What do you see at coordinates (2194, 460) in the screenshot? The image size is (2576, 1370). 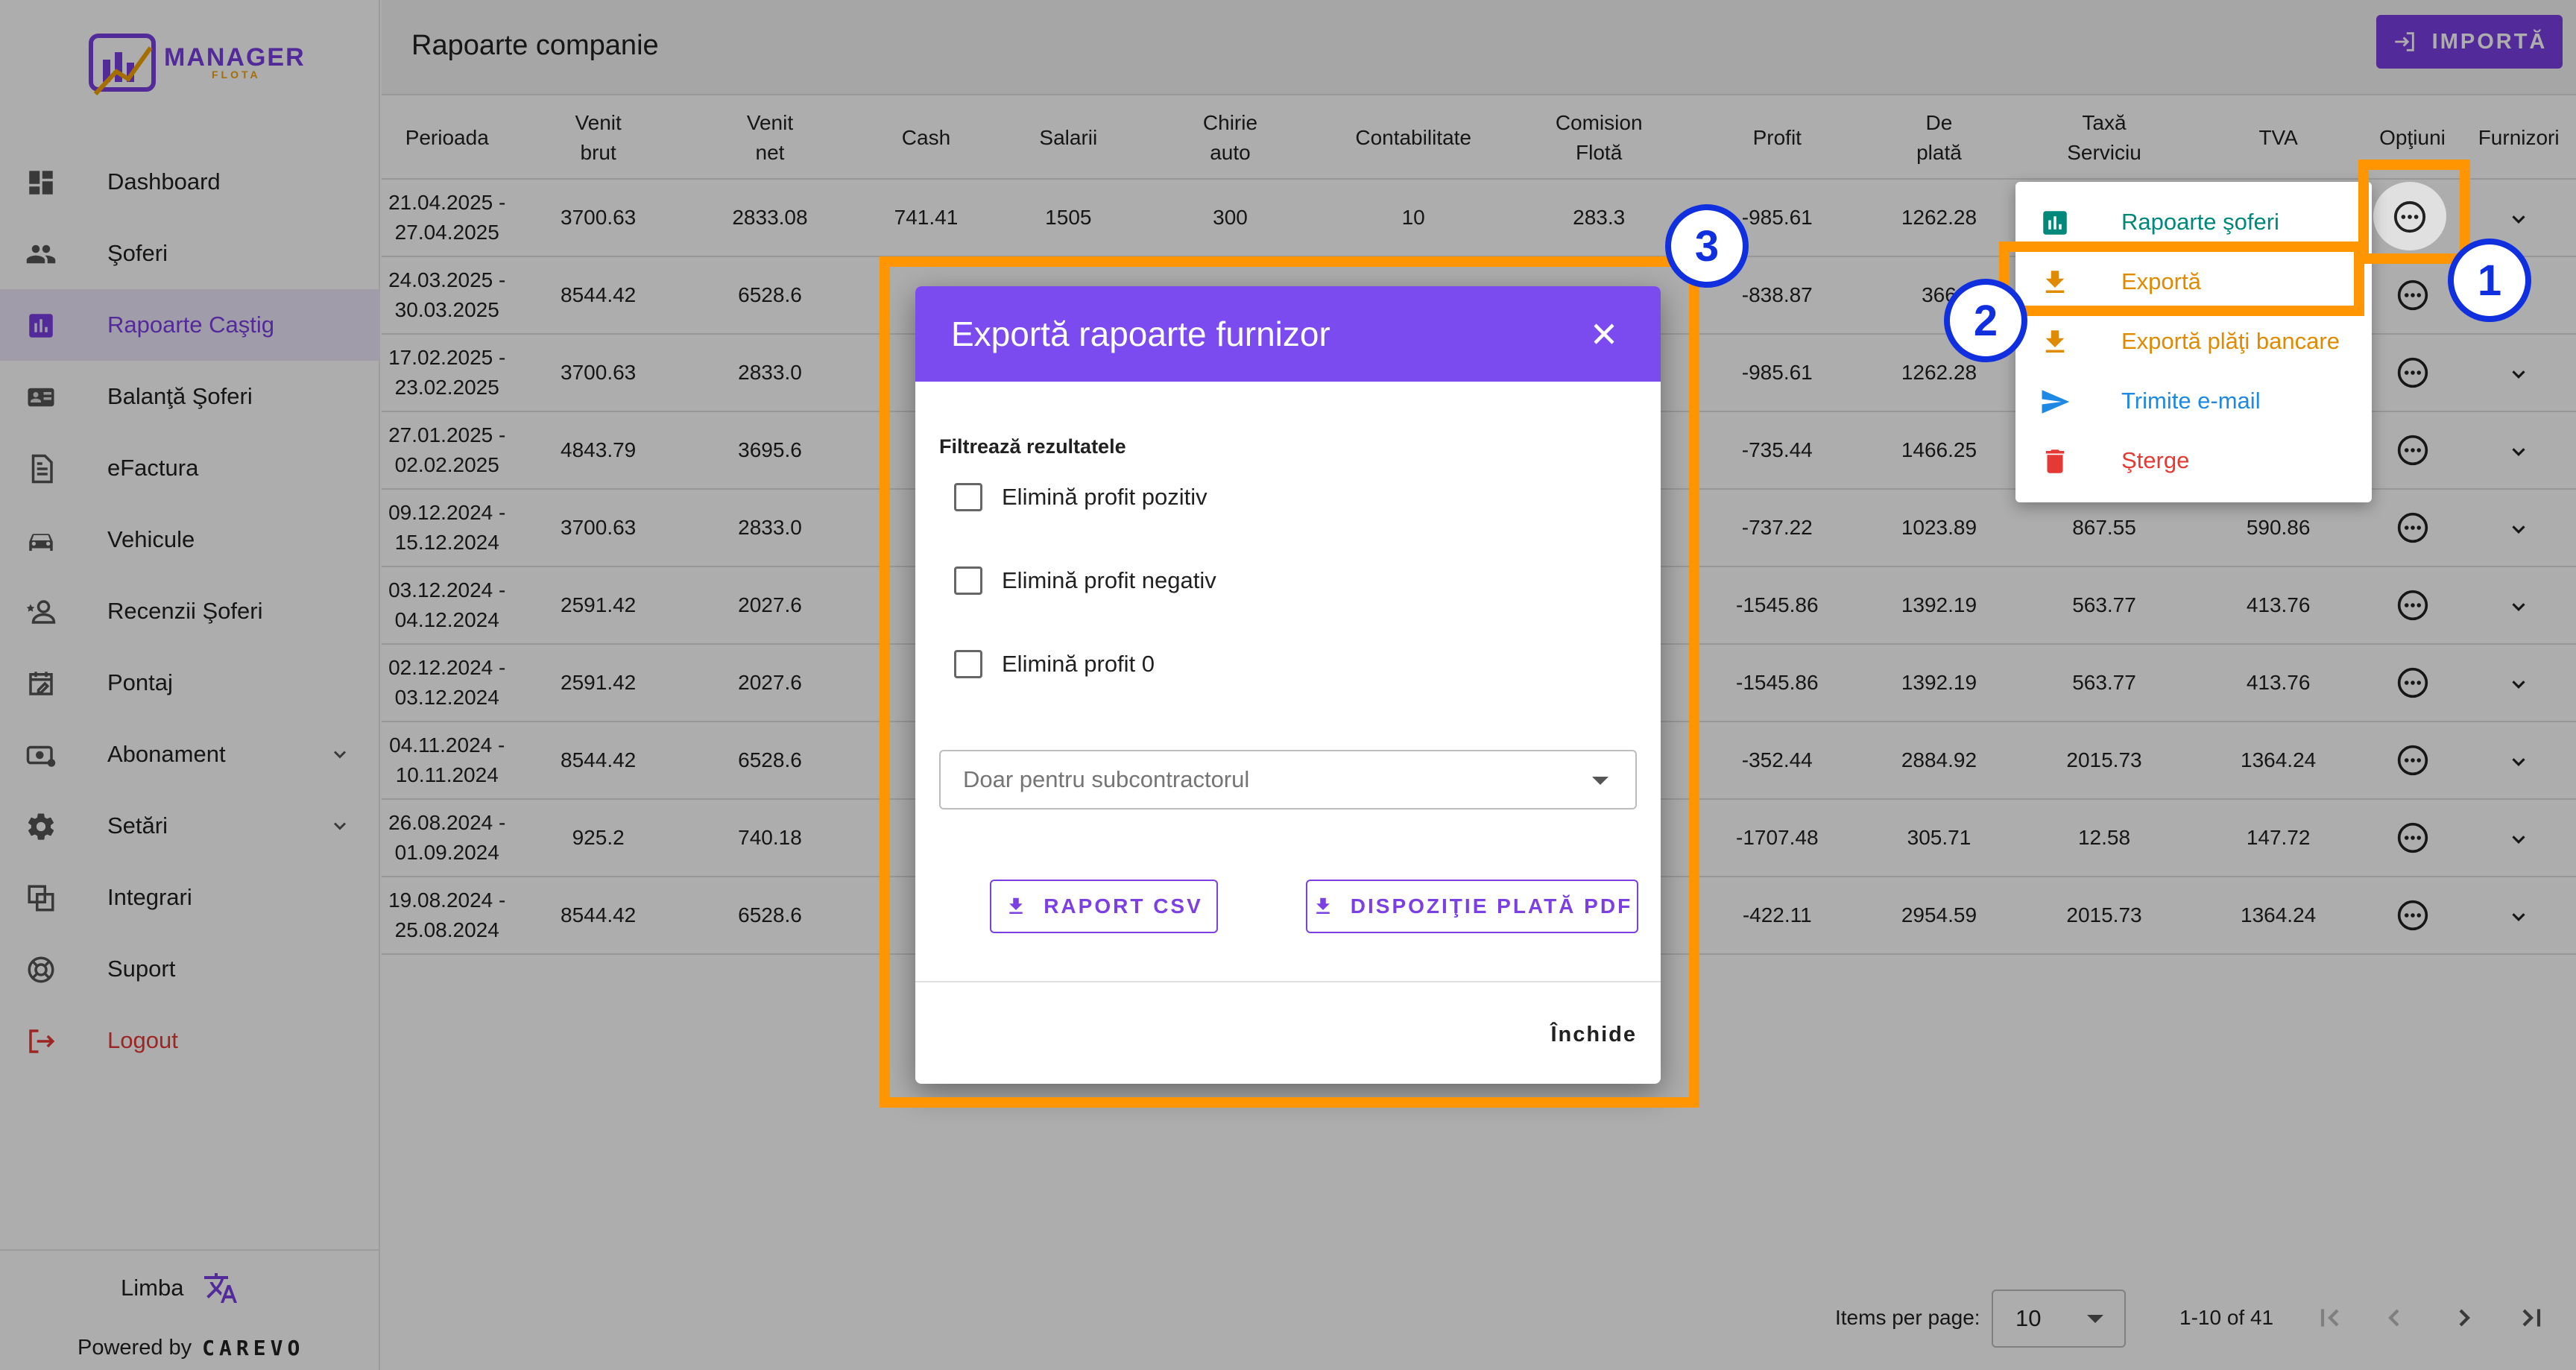 I see `menu-item-sterge: Şterge` at bounding box center [2194, 460].